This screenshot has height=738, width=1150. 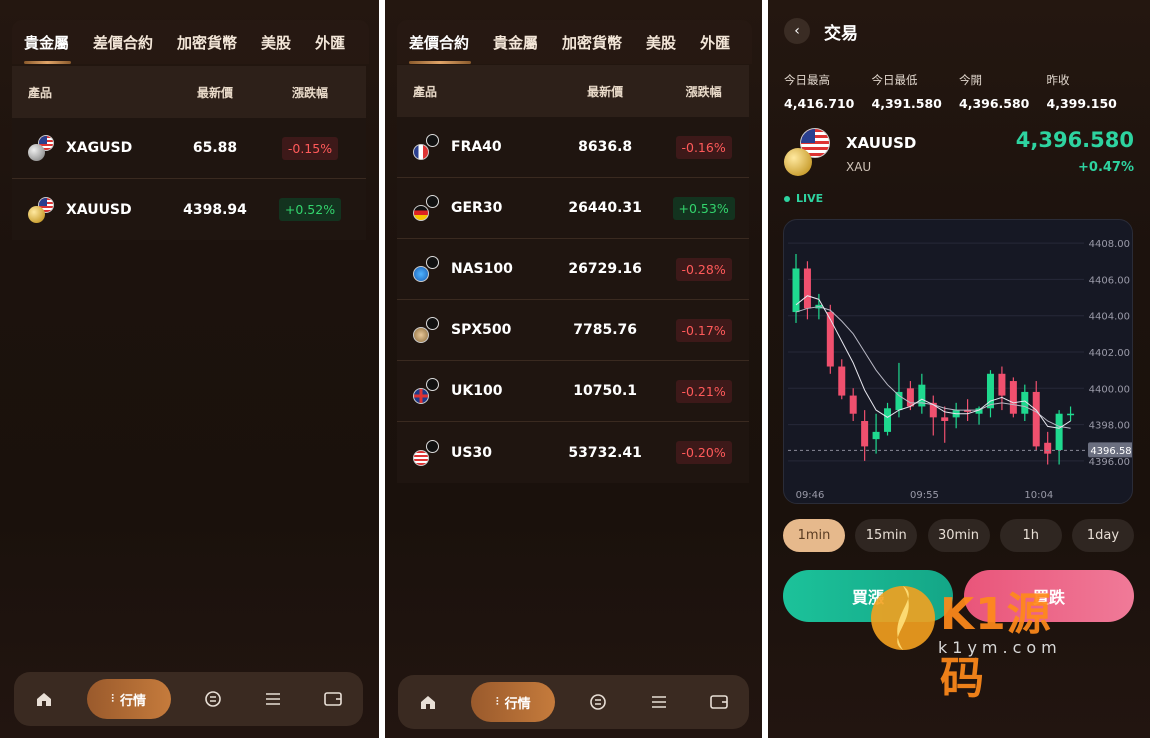 What do you see at coordinates (215, 209) in the screenshot?
I see `last-price: 4398.94` at bounding box center [215, 209].